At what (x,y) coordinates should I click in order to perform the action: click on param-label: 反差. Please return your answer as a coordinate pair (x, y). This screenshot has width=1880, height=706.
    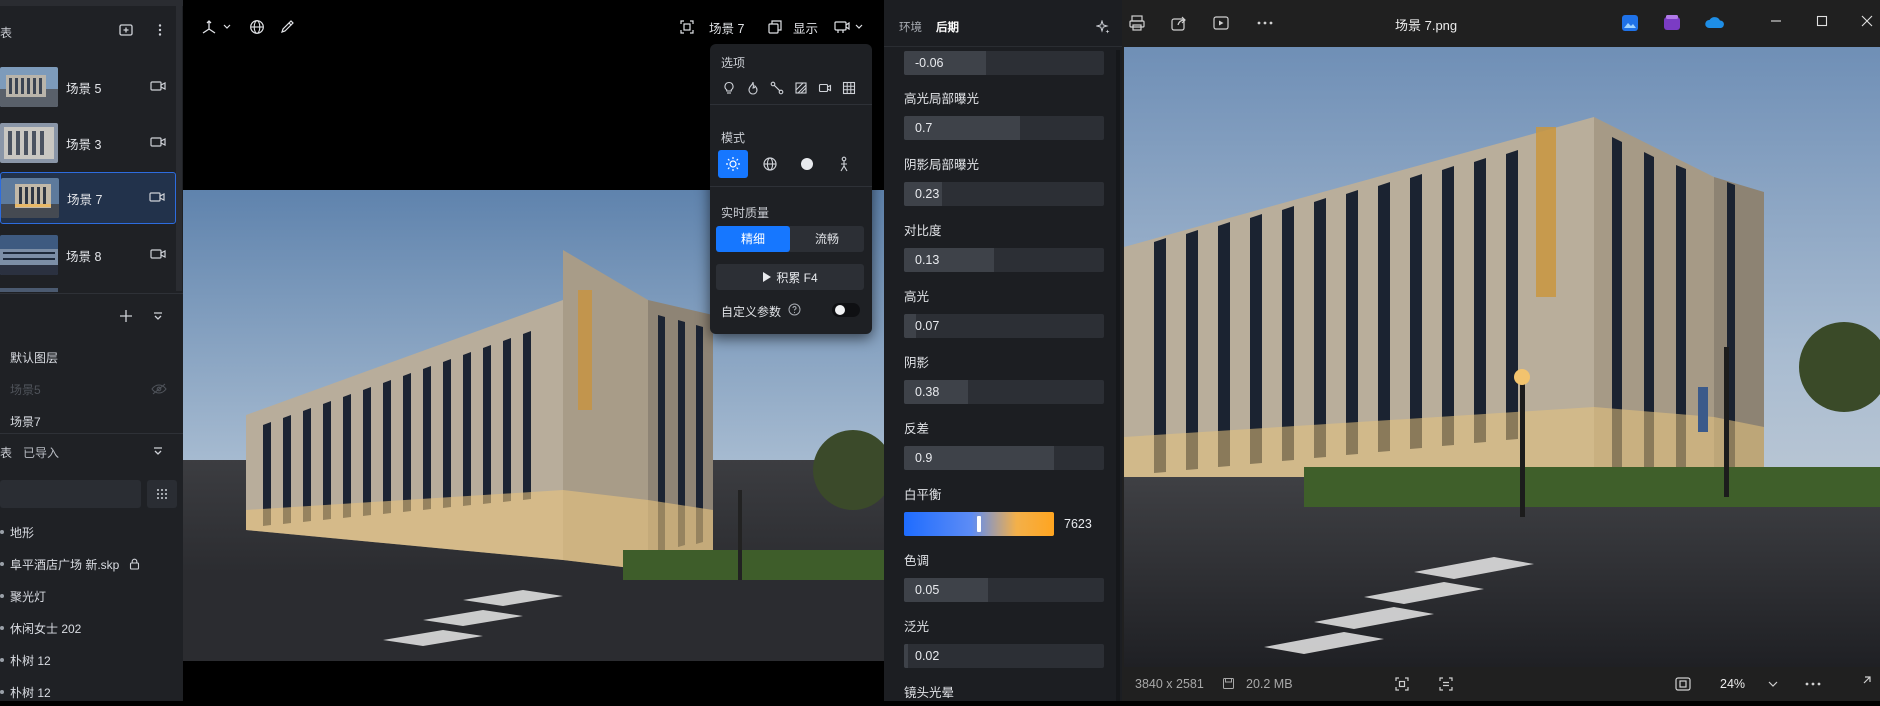
    Looking at the image, I should click on (917, 429).